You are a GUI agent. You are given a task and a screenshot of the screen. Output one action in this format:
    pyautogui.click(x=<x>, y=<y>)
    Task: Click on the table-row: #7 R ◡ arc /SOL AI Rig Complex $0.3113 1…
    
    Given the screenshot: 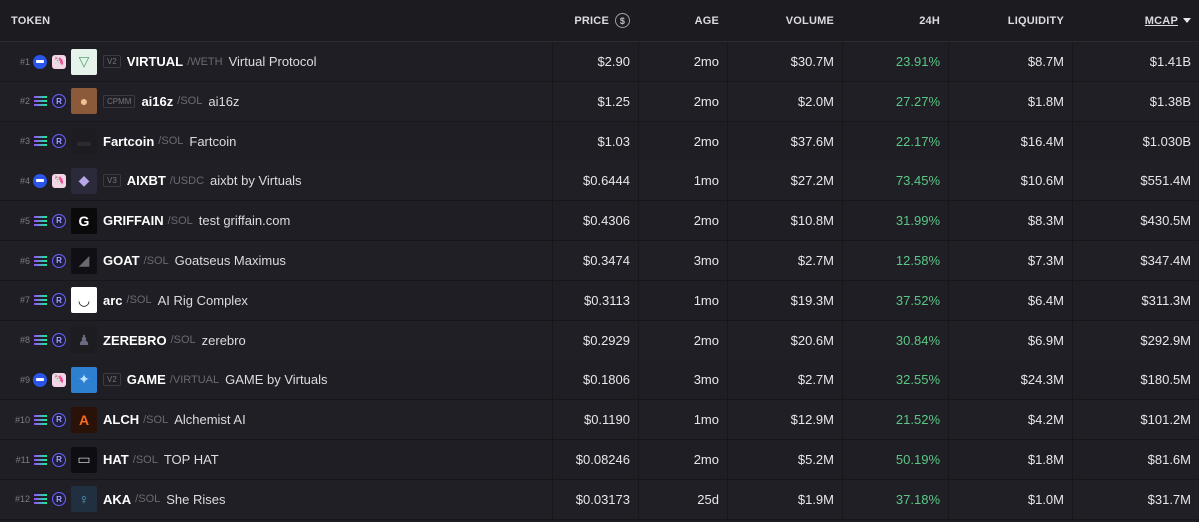 What is the action you would take?
    pyautogui.click(x=599, y=300)
    